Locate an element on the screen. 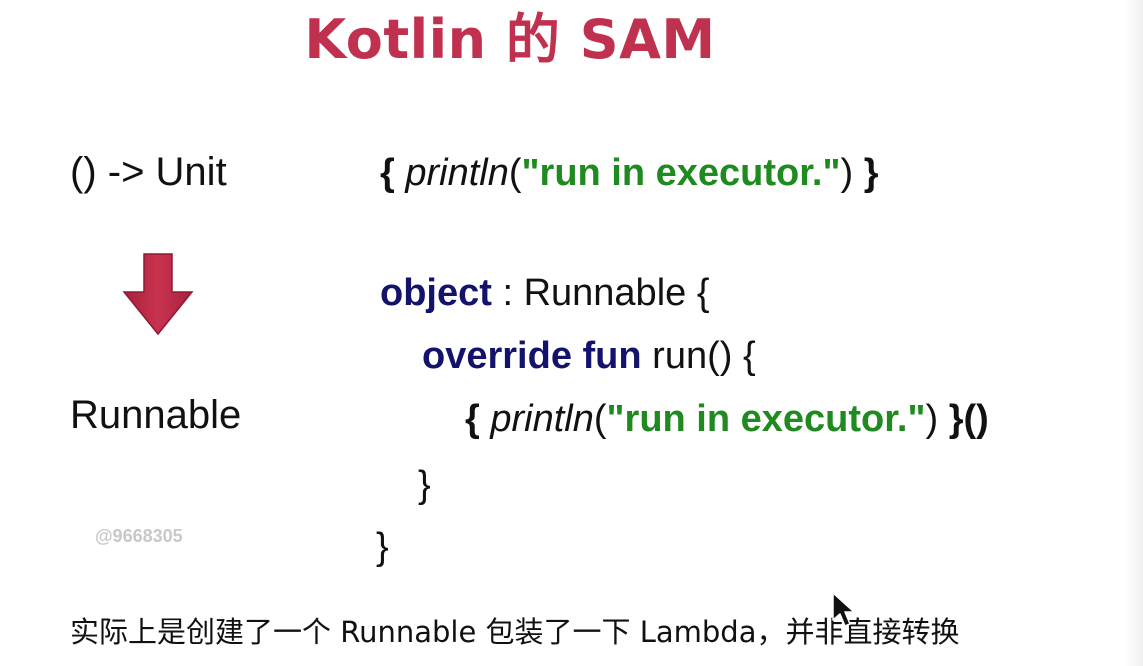  lambda-code-line: { println("run in executor.") } is located at coordinates (629, 173).